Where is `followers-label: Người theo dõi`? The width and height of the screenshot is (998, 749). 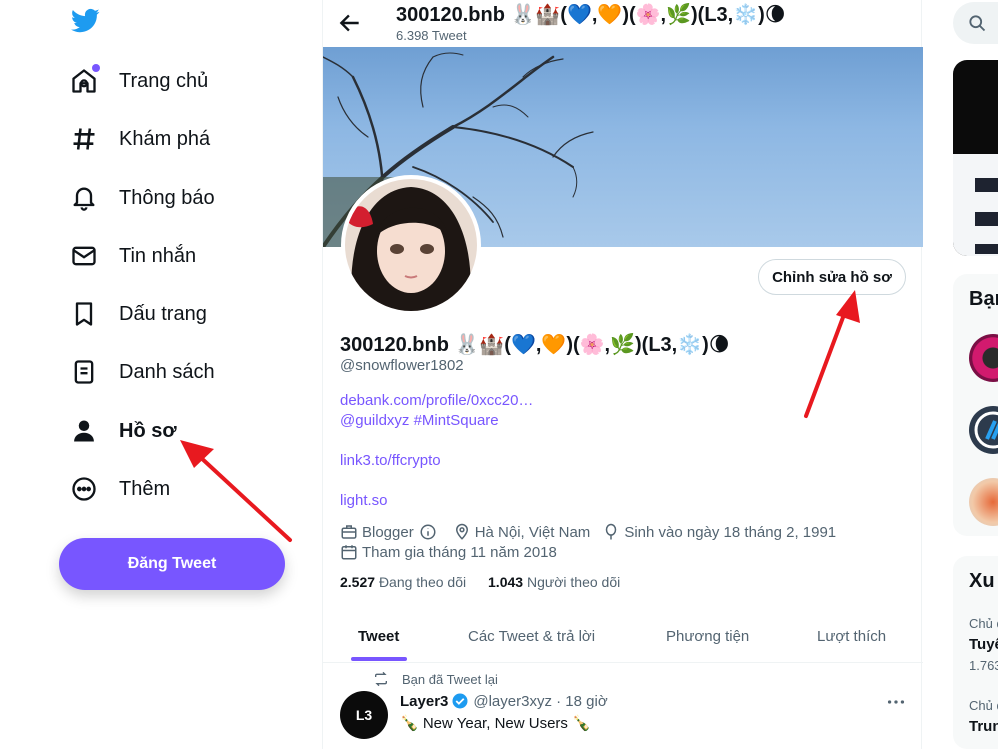
followers-label: Người theo dõi is located at coordinates (573, 582).